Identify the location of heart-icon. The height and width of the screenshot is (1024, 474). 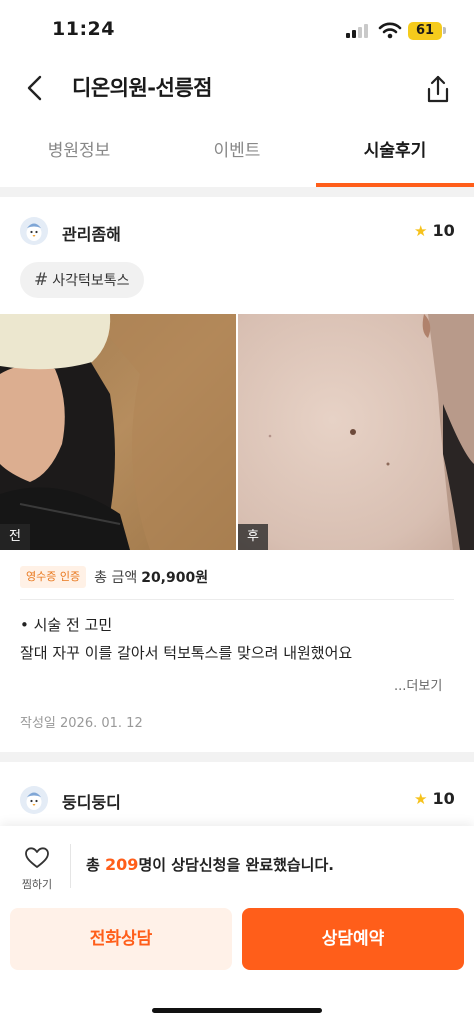
(37, 857).